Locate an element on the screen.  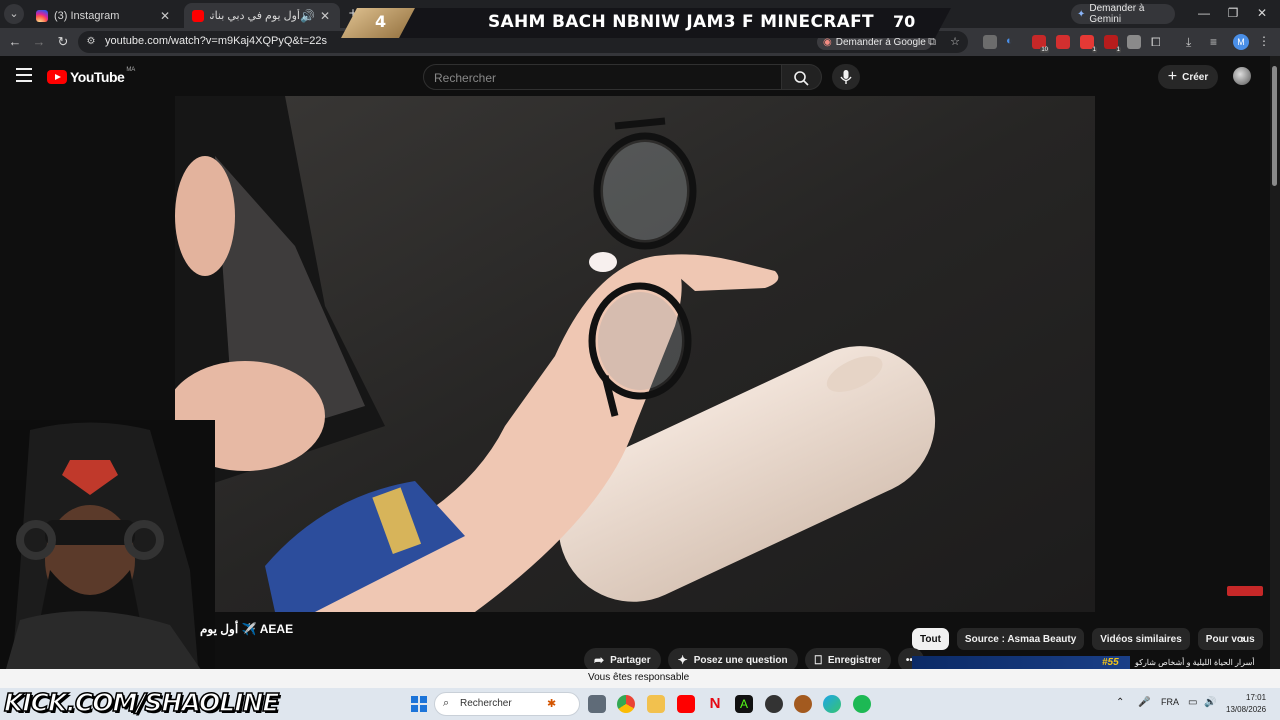
tab-title: أول يوم في دبي بناتي فرحو is located at coordinates (255, 16).